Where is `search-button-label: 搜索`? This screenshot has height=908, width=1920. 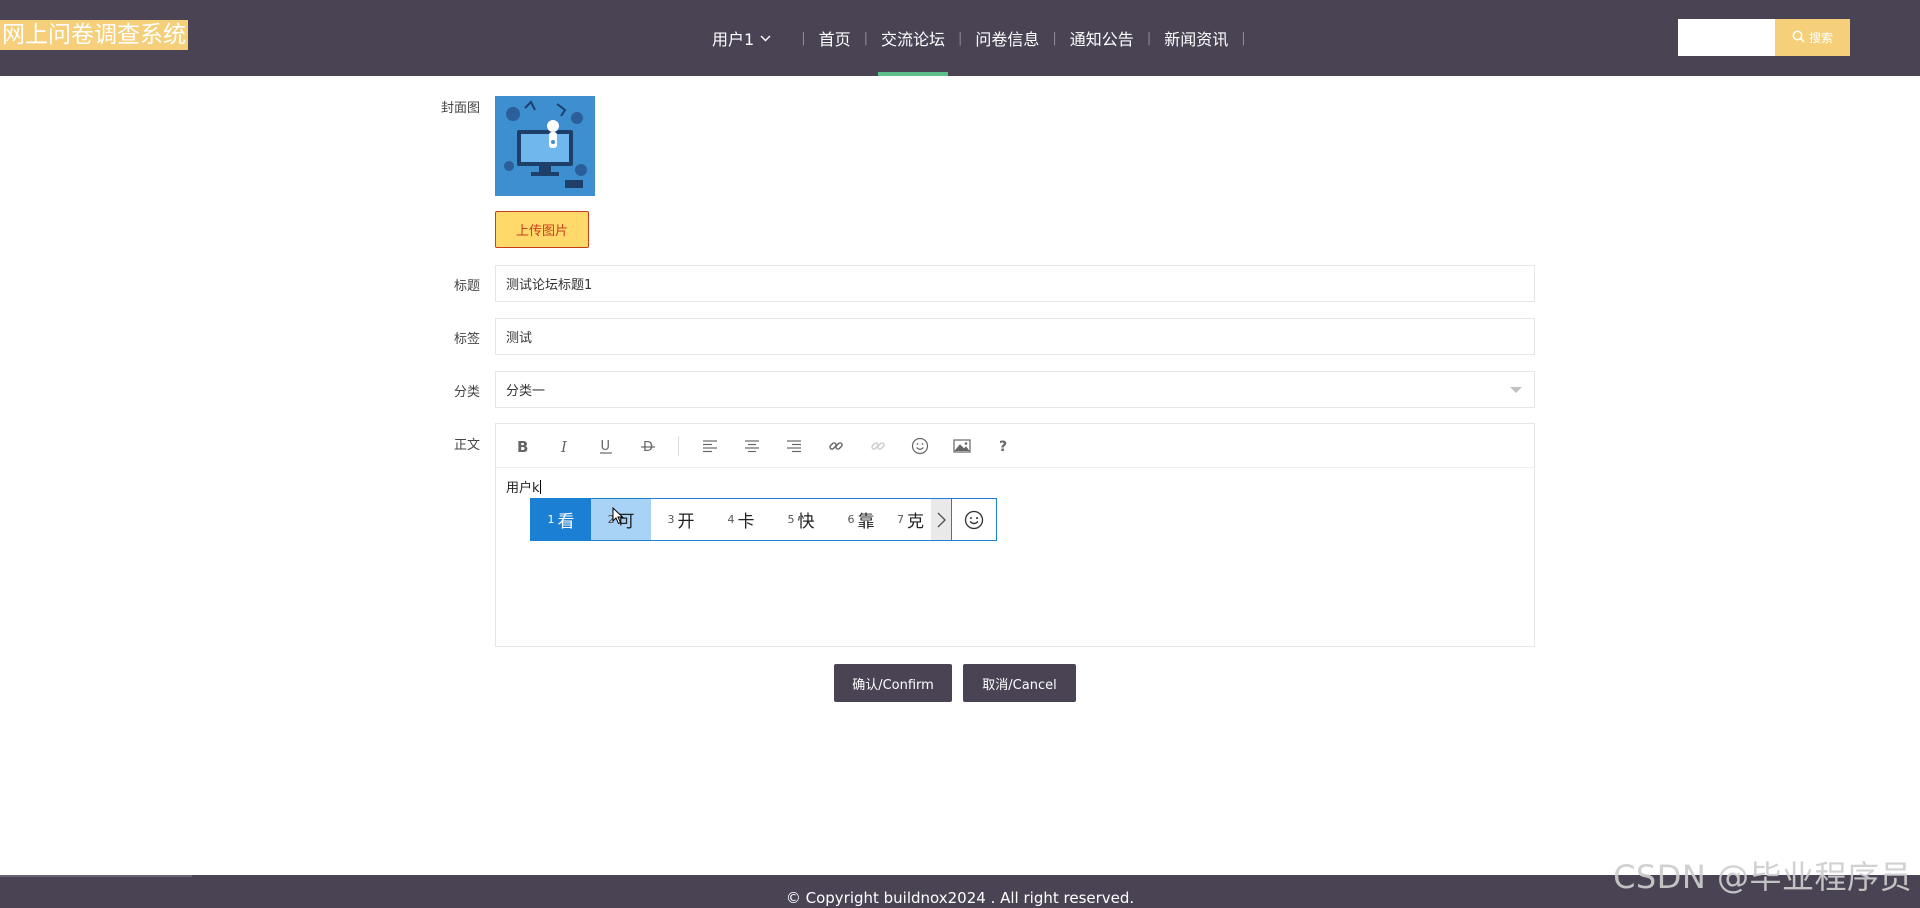
search-button-label: 搜索 is located at coordinates (1820, 38).